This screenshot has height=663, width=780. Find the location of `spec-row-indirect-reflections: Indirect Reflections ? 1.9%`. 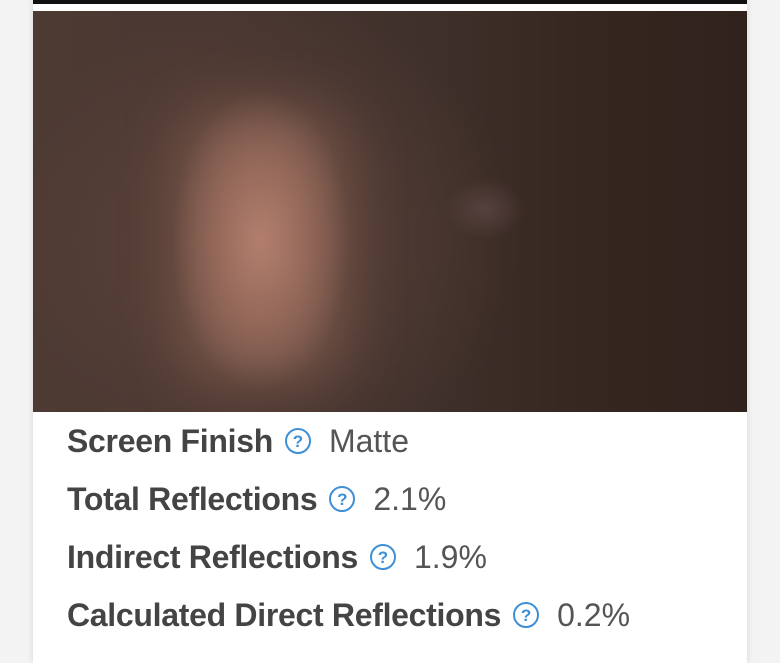

spec-row-indirect-reflections: Indirect Reflections ? 1.9% is located at coordinates (348, 557).